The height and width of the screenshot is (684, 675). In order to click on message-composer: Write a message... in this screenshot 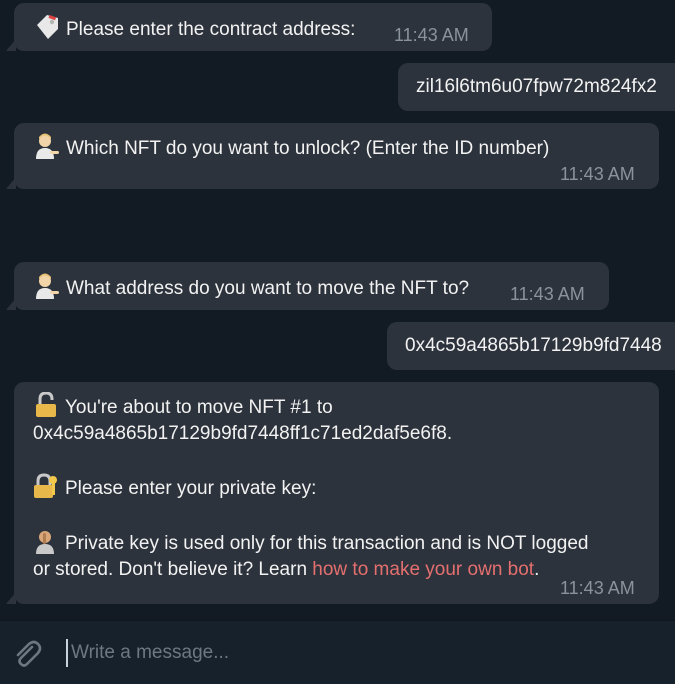, I will do `click(337, 652)`.